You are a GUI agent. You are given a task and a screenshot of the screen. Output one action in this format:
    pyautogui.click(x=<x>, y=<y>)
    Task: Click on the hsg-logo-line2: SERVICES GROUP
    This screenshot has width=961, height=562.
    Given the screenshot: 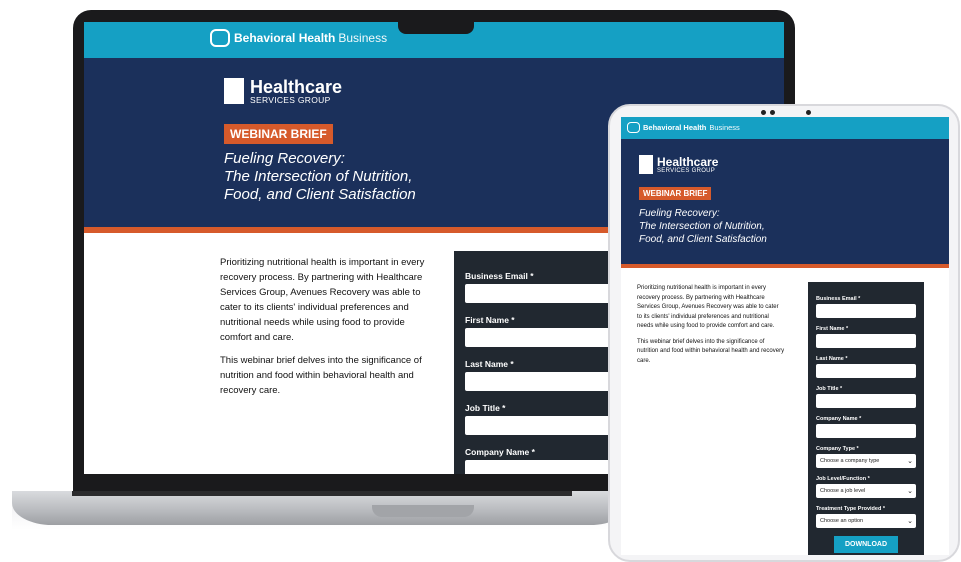 What is the action you would take?
    pyautogui.click(x=290, y=100)
    